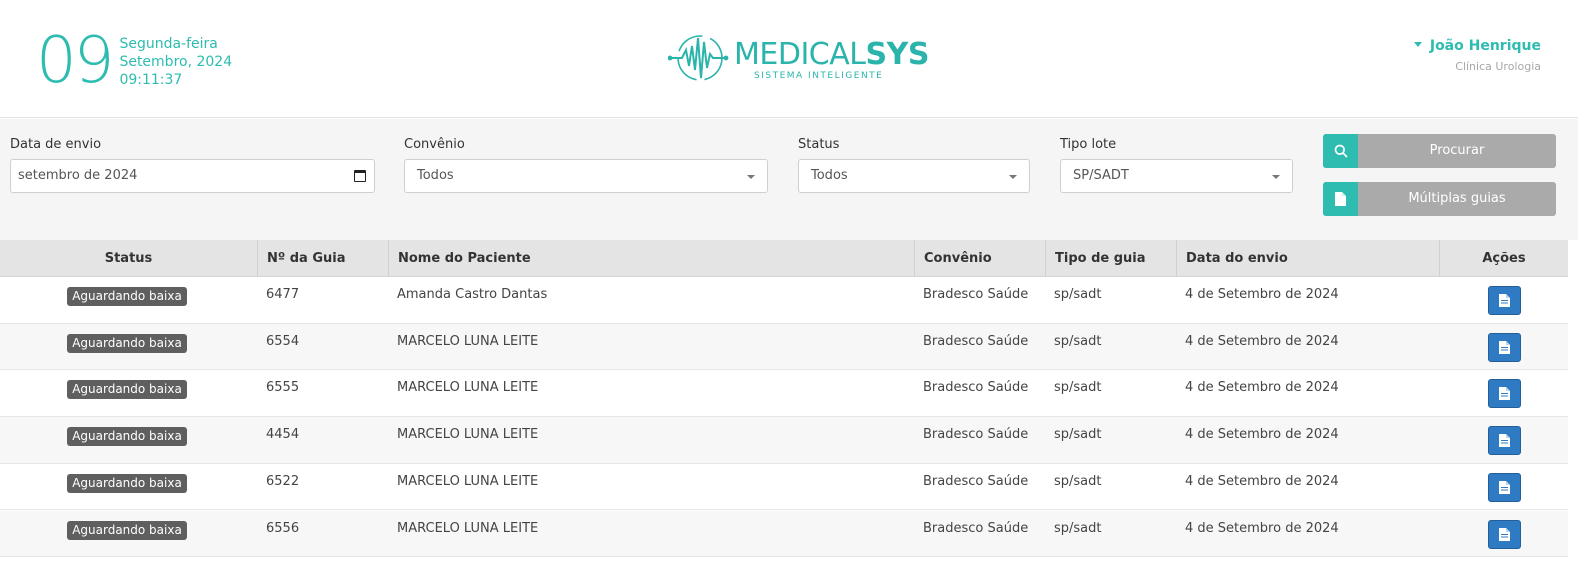 The width and height of the screenshot is (1578, 570). Describe the element at coordinates (1340, 151) in the screenshot. I see `search-icon` at that location.